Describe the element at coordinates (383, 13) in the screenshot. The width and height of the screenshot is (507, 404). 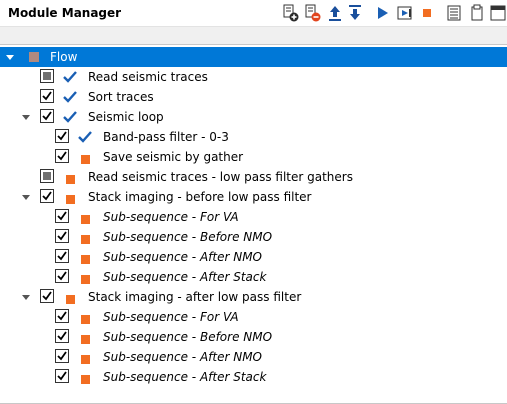
I see `run-icon` at that location.